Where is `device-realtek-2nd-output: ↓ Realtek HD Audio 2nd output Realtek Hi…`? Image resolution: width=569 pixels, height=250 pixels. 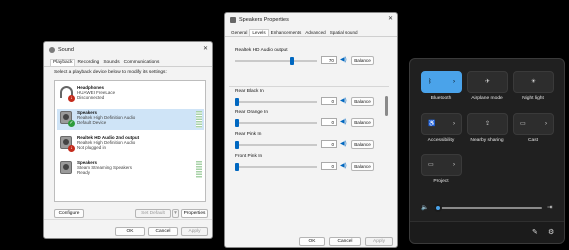
device-realtek-2nd-output: ↓ Realtek HD Audio 2nd output Realtek Hi… is located at coordinates (130, 144).